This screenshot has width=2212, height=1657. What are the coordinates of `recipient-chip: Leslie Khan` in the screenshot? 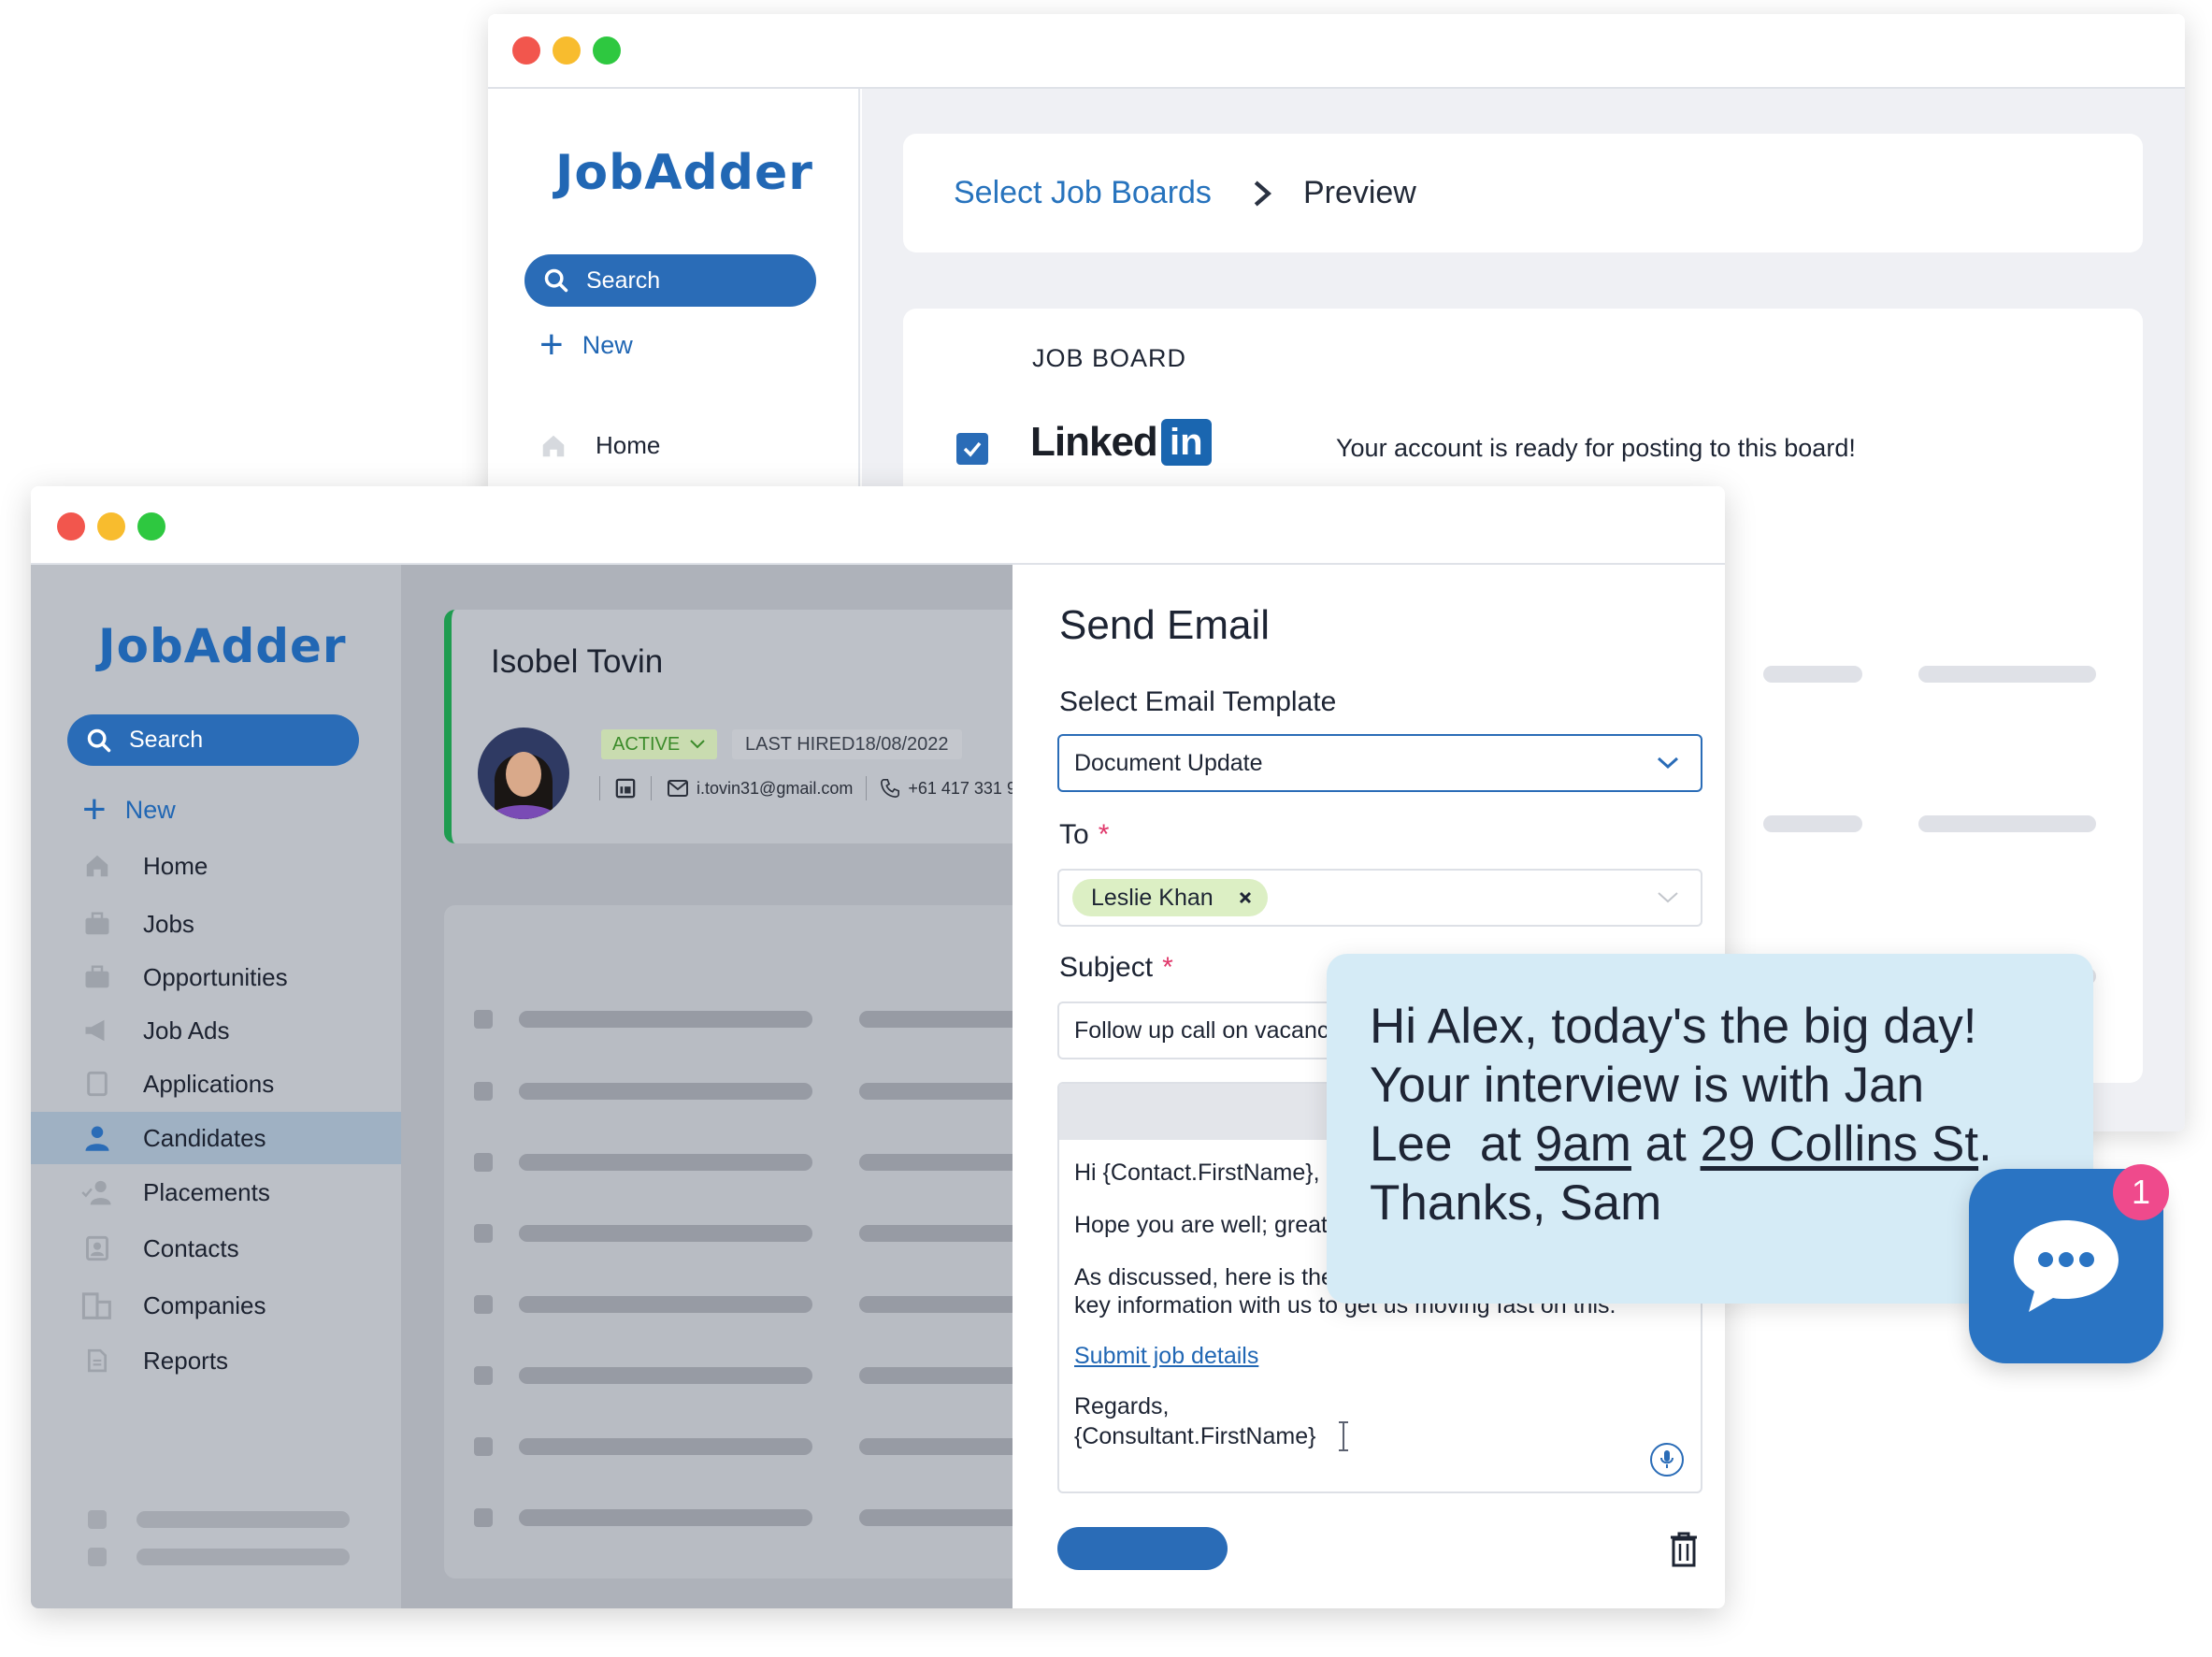 It's located at (1170, 898).